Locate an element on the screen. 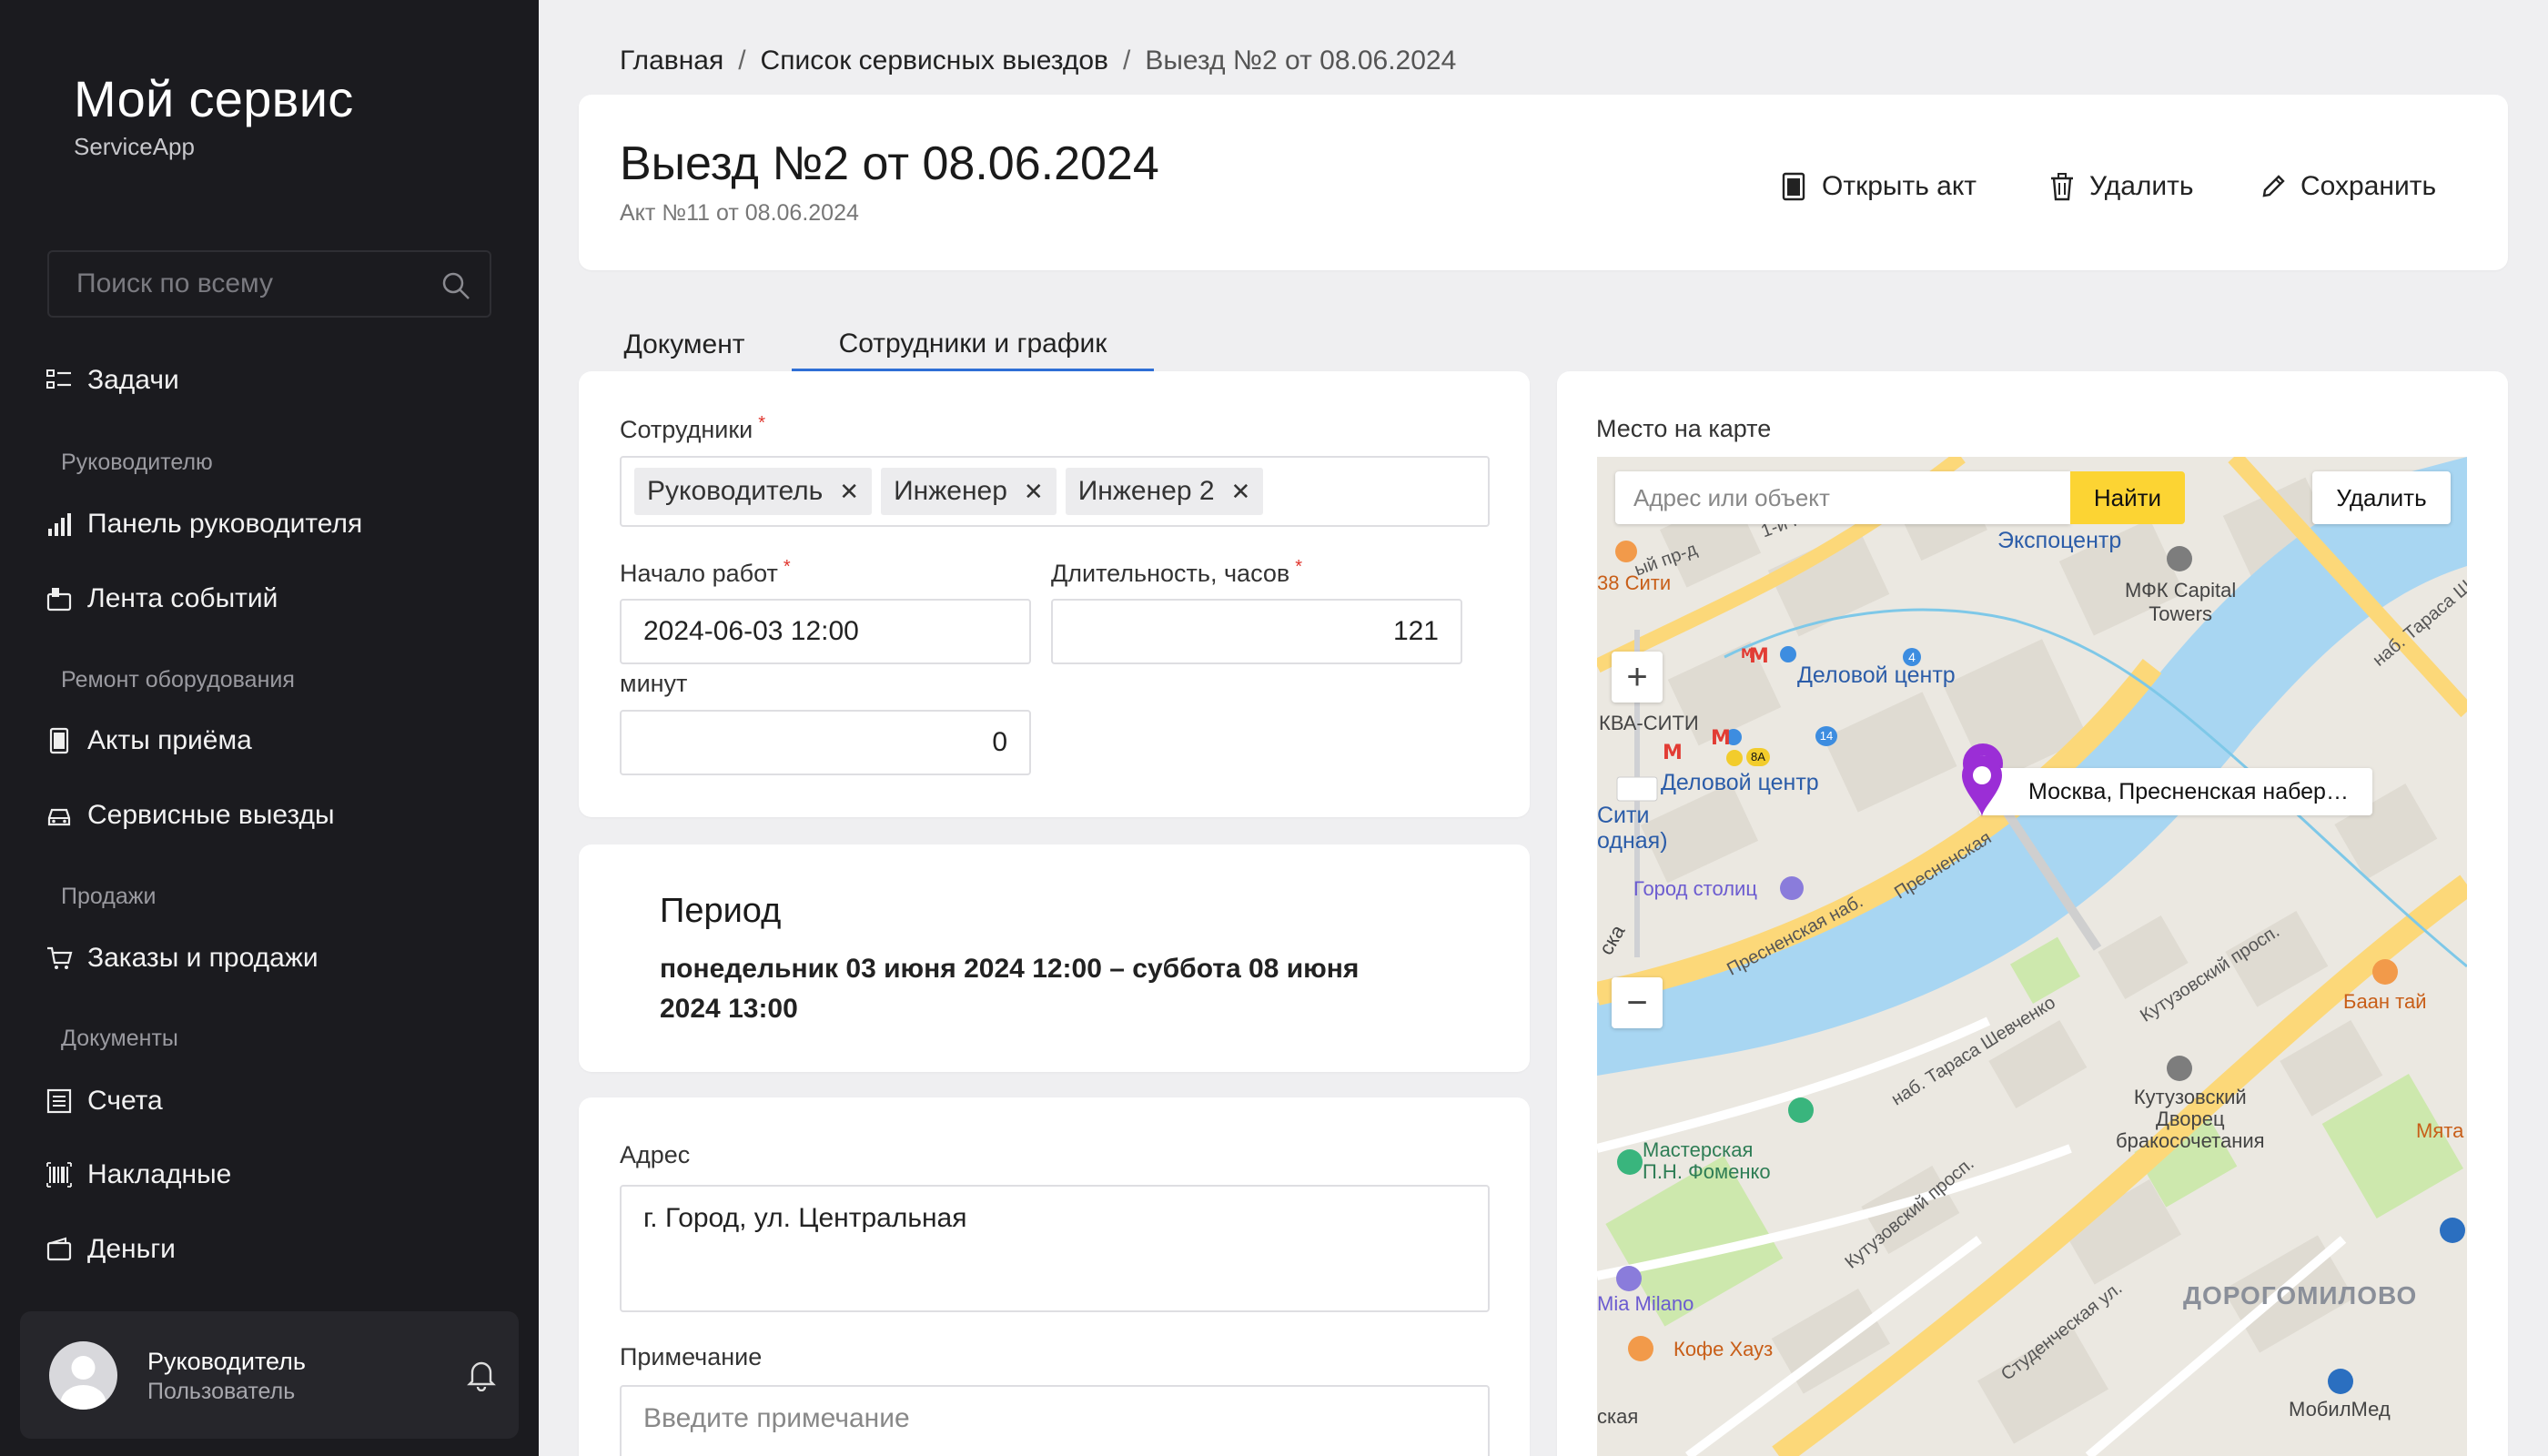  save-button: Сохранить is located at coordinates (2348, 186).